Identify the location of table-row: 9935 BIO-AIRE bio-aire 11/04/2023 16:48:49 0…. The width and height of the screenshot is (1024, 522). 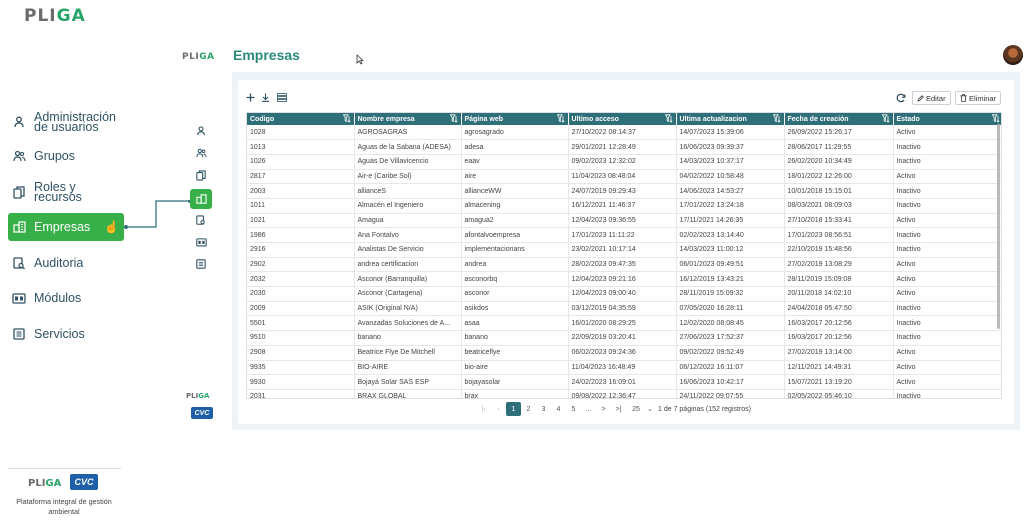
(624, 368).